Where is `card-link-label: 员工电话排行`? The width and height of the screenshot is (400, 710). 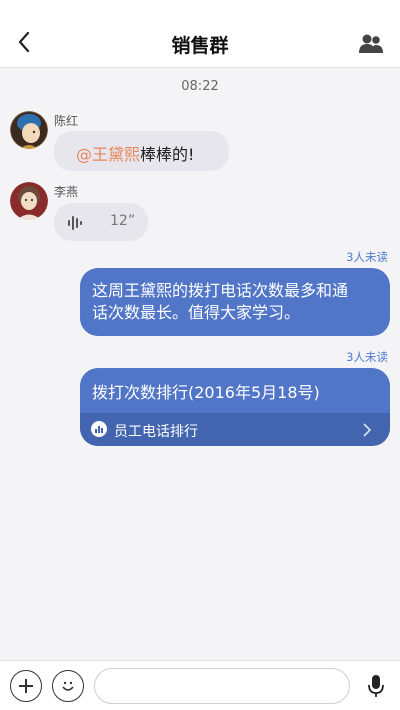 card-link-label: 员工电话排行 is located at coordinates (156, 432).